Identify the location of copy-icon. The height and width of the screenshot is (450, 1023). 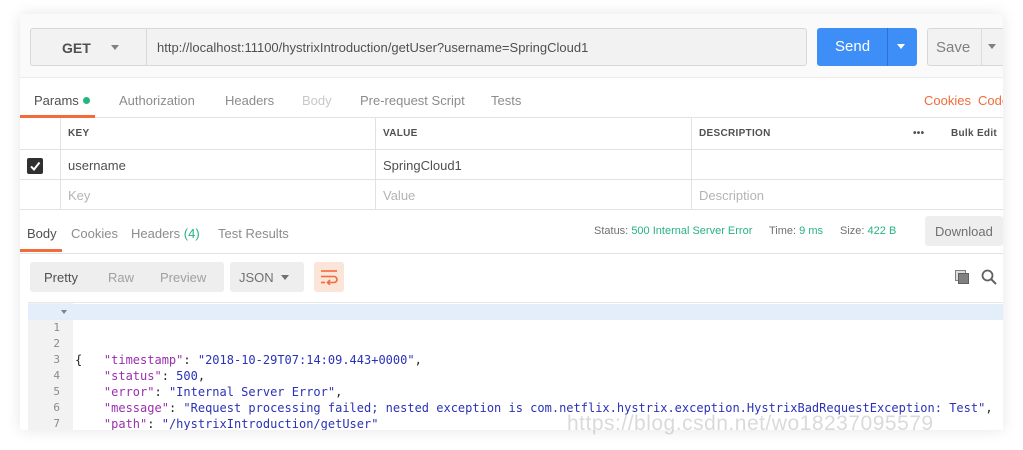
(962, 277).